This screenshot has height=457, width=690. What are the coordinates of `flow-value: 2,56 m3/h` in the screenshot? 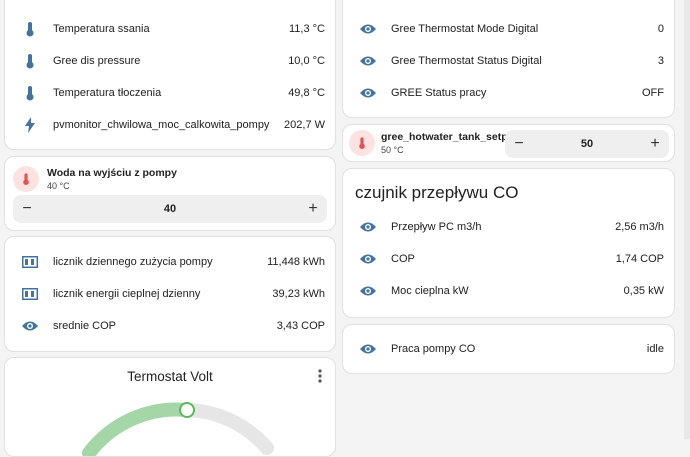 It's located at (639, 227).